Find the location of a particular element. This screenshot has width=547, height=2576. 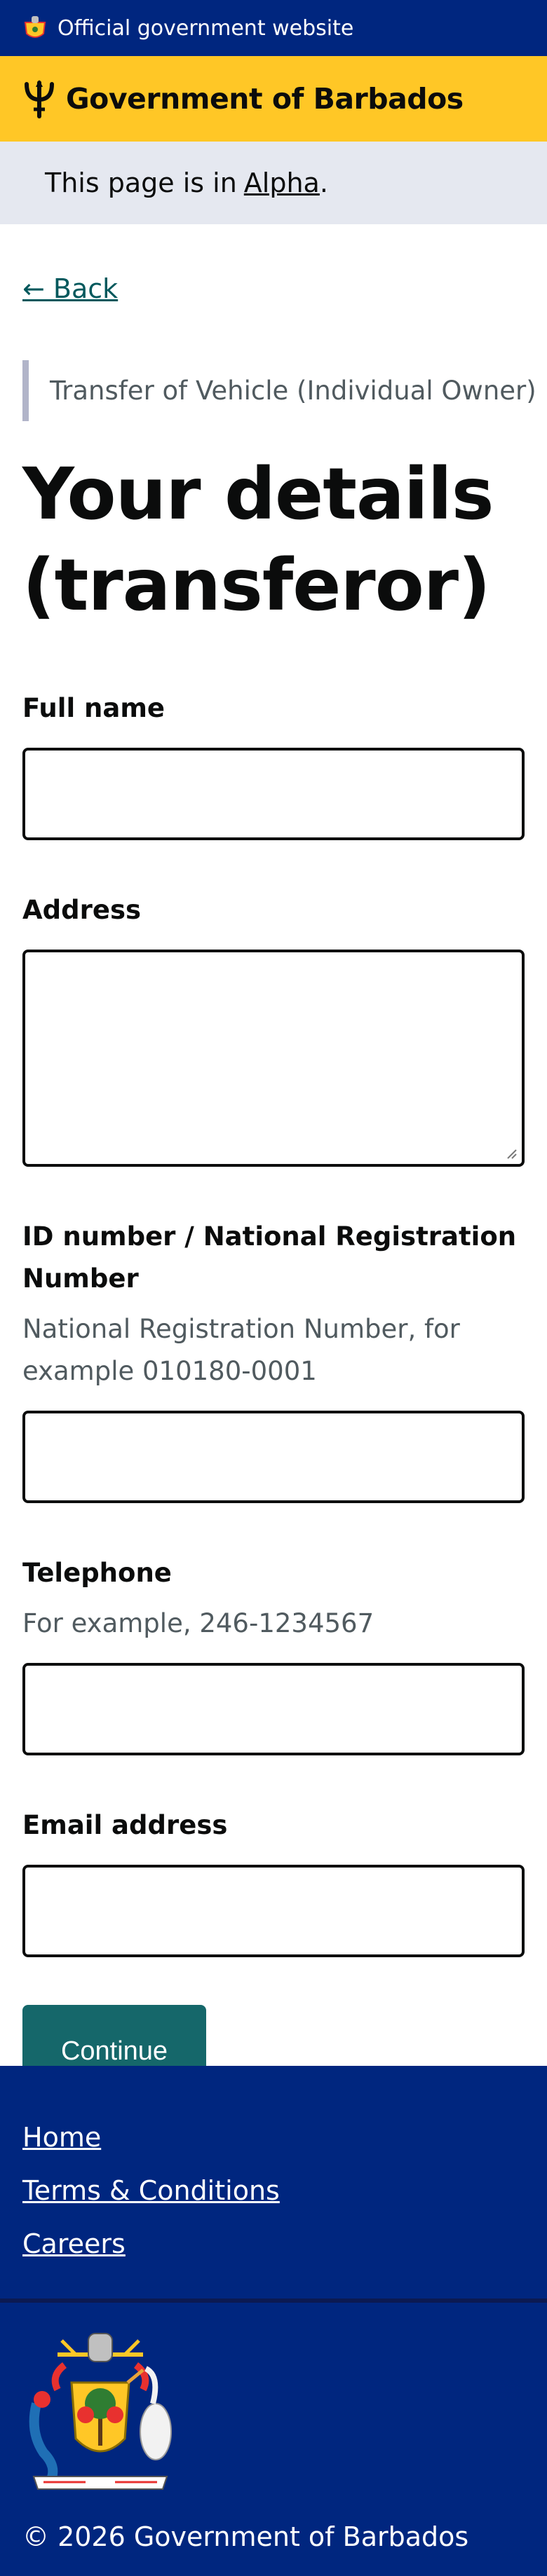

footer-bottom: © 2026 Government of Barbados is located at coordinates (273, 2440).